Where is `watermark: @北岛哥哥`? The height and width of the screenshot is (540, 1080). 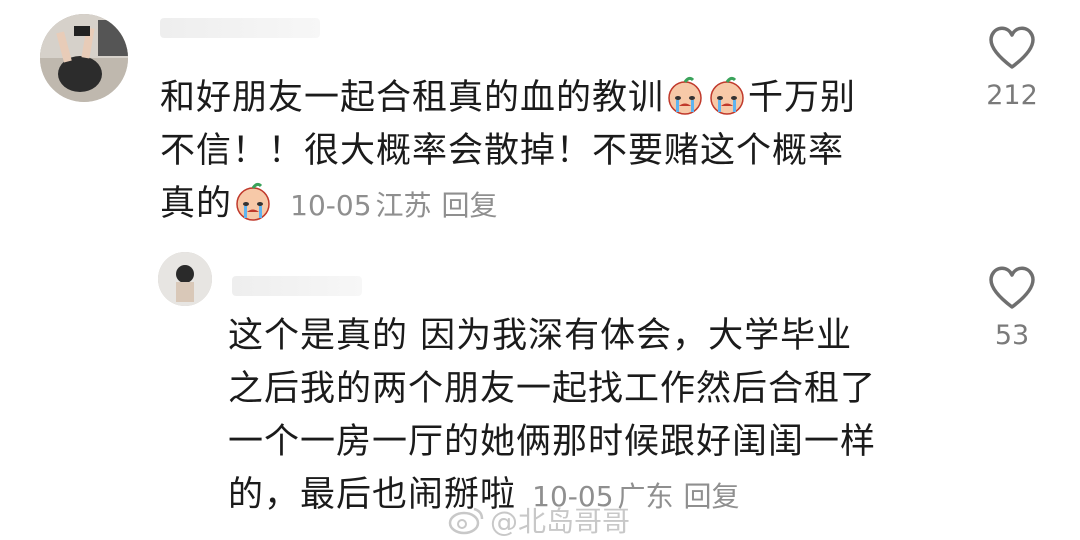 watermark: @北岛哥哥 is located at coordinates (539, 520).